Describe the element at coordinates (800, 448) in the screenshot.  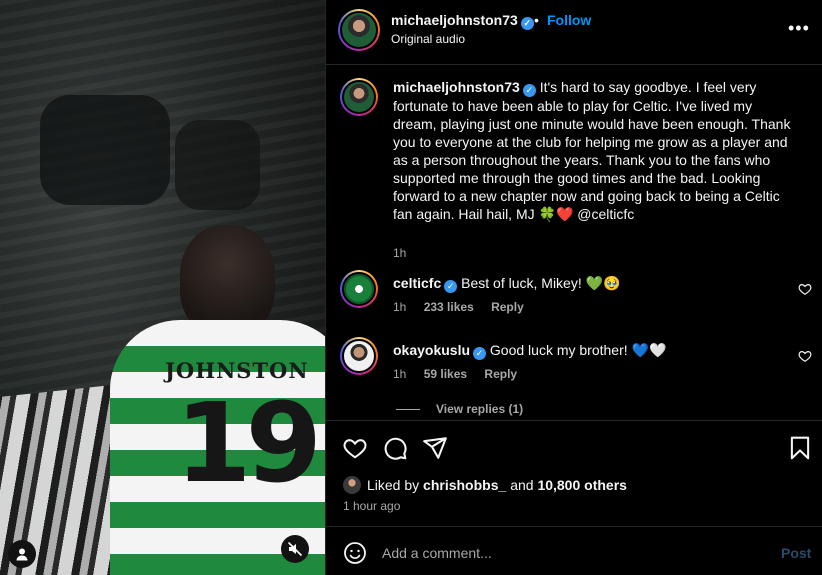
I see `save-bookmark-icon` at that location.